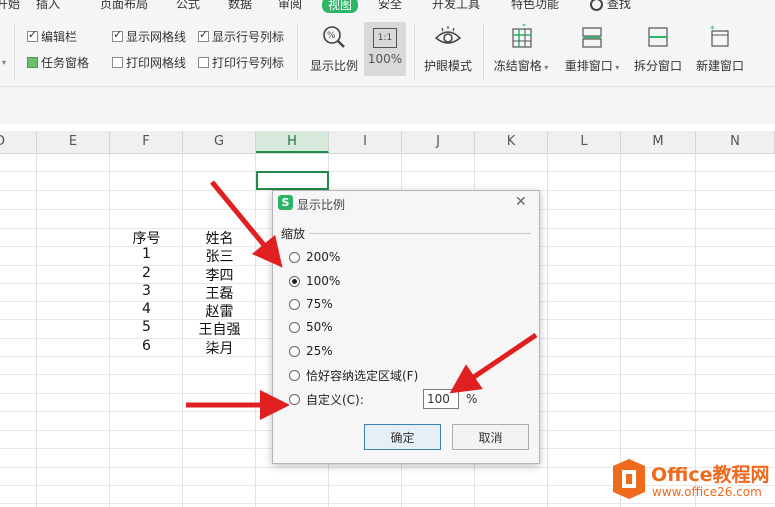 The image size is (775, 507). What do you see at coordinates (629, 479) in the screenshot?
I see `office-logo-icon` at bounding box center [629, 479].